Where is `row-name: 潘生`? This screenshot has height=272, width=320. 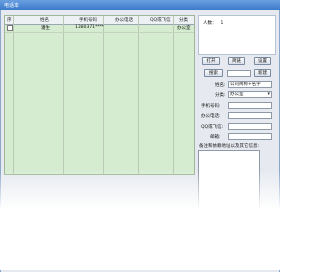 row-name: 潘生 is located at coordinates (45, 28).